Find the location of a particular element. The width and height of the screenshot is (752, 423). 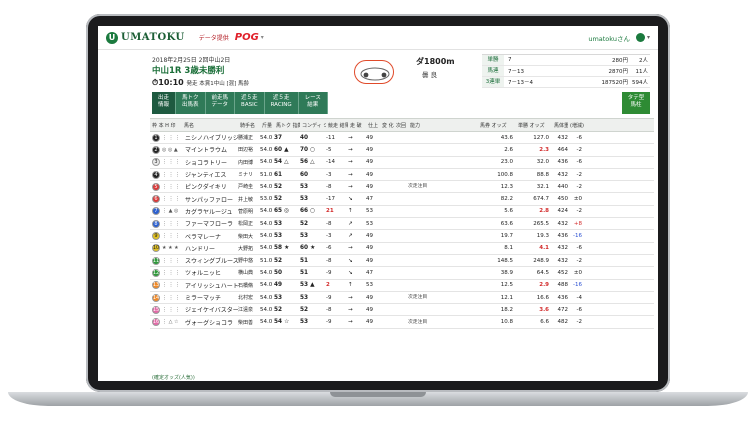

jockey-name: 井上敏 is located at coordinates (249, 199).